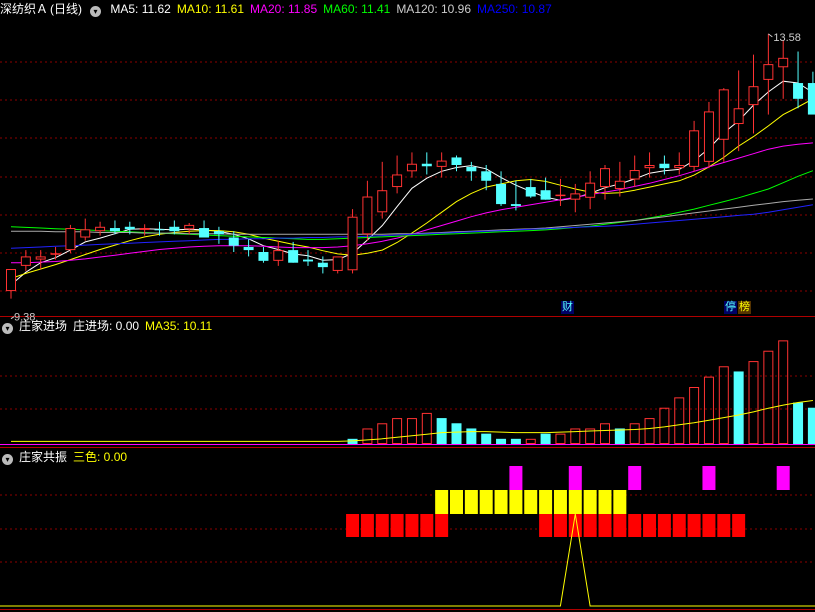 Image resolution: width=815 pixels, height=612 pixels. What do you see at coordinates (140, 9) in the screenshot?
I see `ma-legend-item: MA5: 11.62` at bounding box center [140, 9].